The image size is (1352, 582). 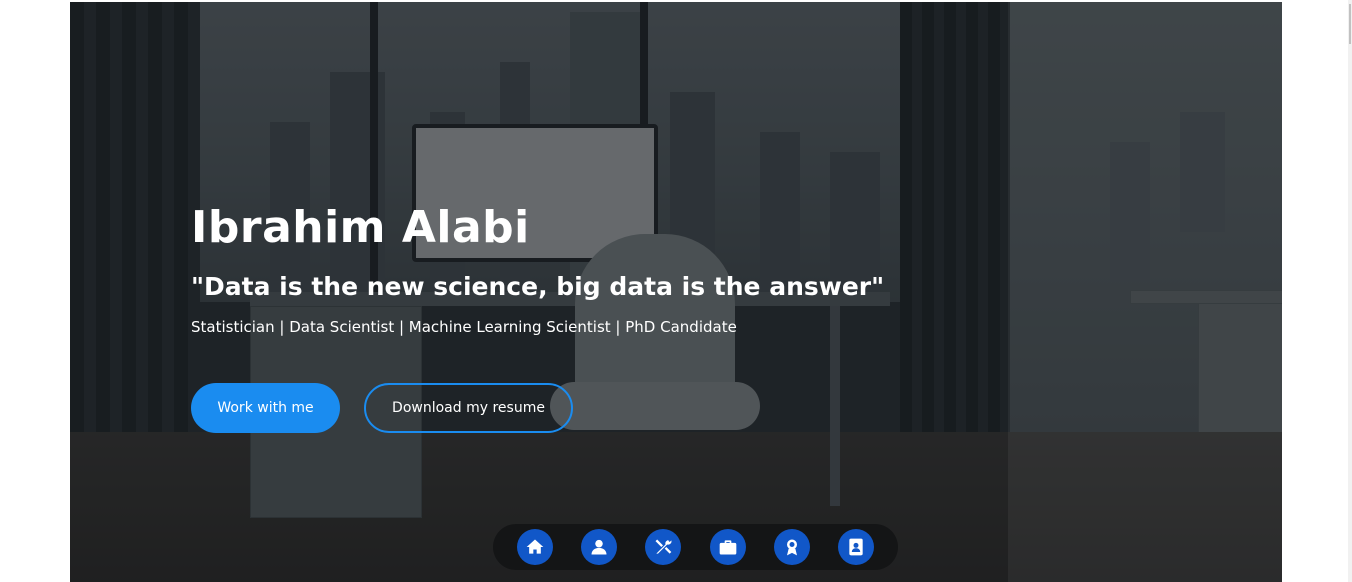 What do you see at coordinates (468, 408) in the screenshot?
I see `download-resume-button: Download my resume` at bounding box center [468, 408].